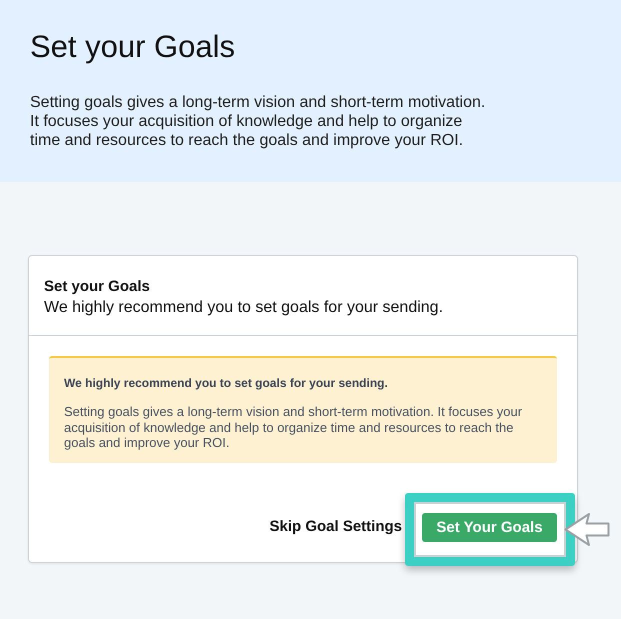  Describe the element at coordinates (294, 427) in the screenshot. I see `alert-text: Setting goals gives a long-term vision and short-term motivation. It focuses your acquisition of knowledge and help to organize time and resources to reach the goals and improve your ROI.` at that location.